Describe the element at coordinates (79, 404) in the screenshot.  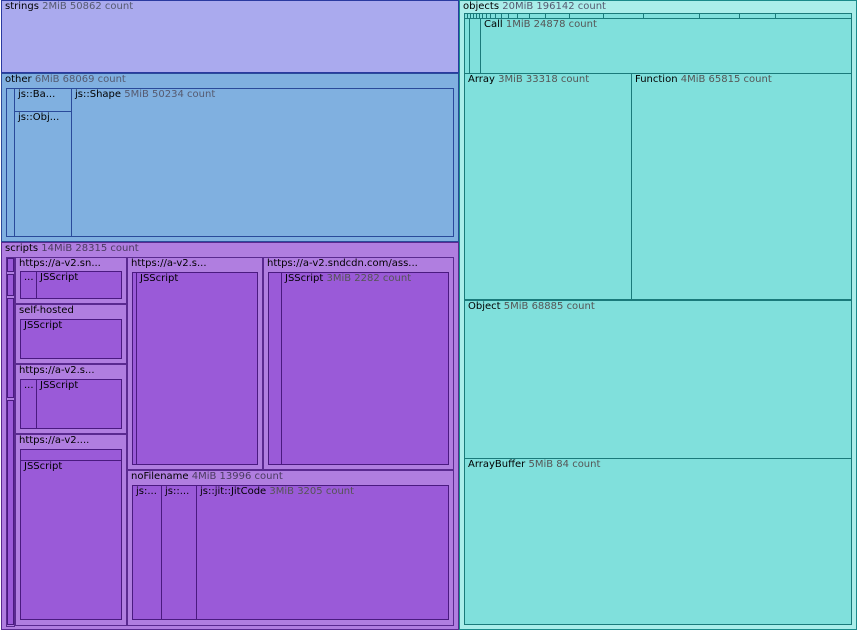
I see `treemap-node-script-url-3-jsscript: JSScript` at that location.